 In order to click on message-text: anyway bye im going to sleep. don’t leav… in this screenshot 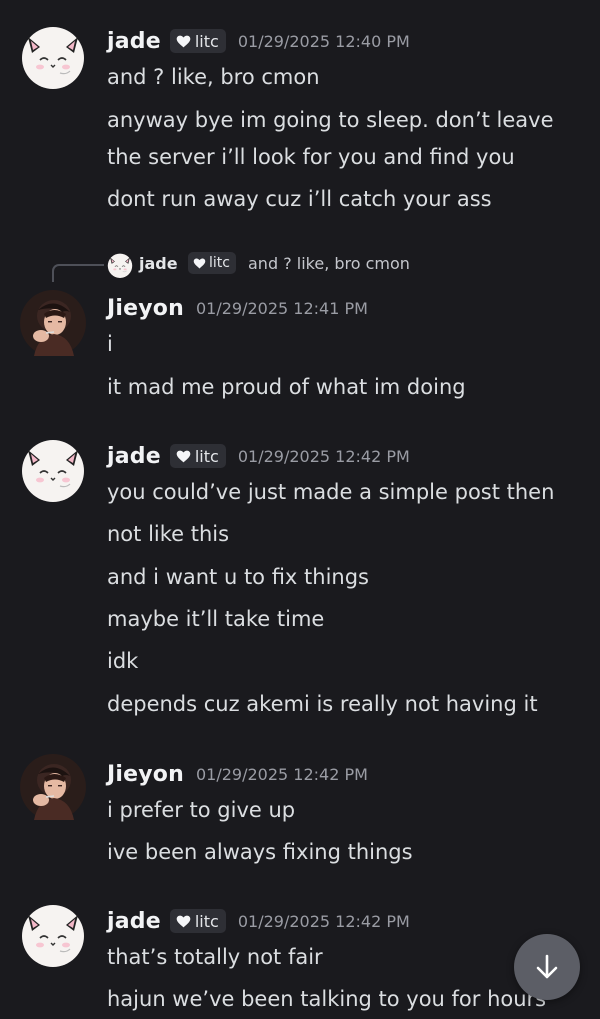, I will do `click(330, 120)`.